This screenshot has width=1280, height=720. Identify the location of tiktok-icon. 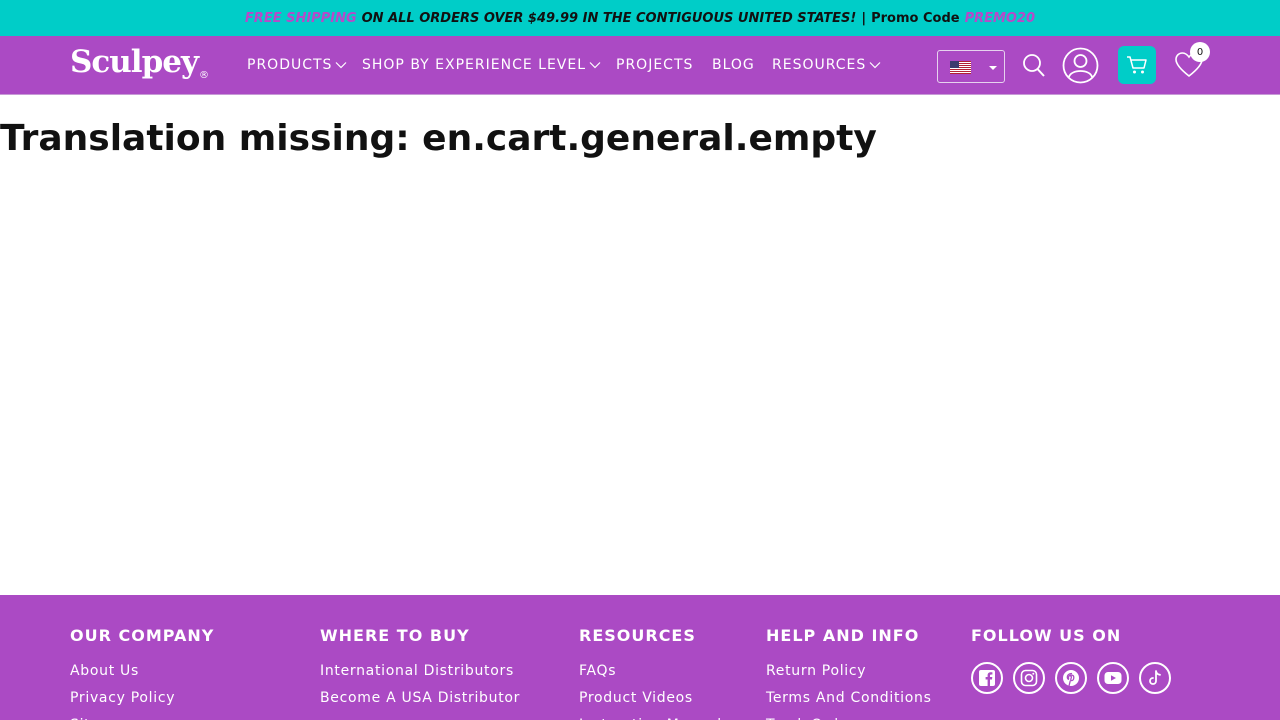
(1155, 678).